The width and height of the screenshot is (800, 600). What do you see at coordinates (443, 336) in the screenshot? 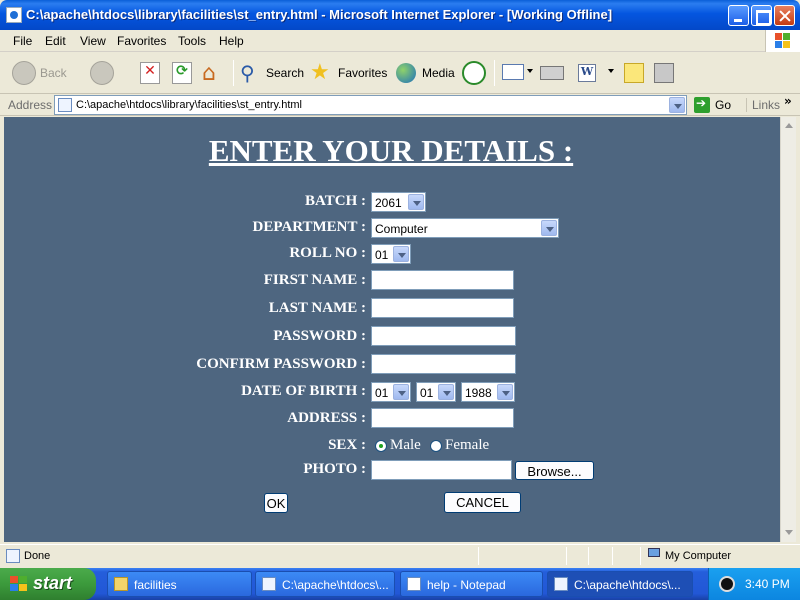
I see `password-input` at bounding box center [443, 336].